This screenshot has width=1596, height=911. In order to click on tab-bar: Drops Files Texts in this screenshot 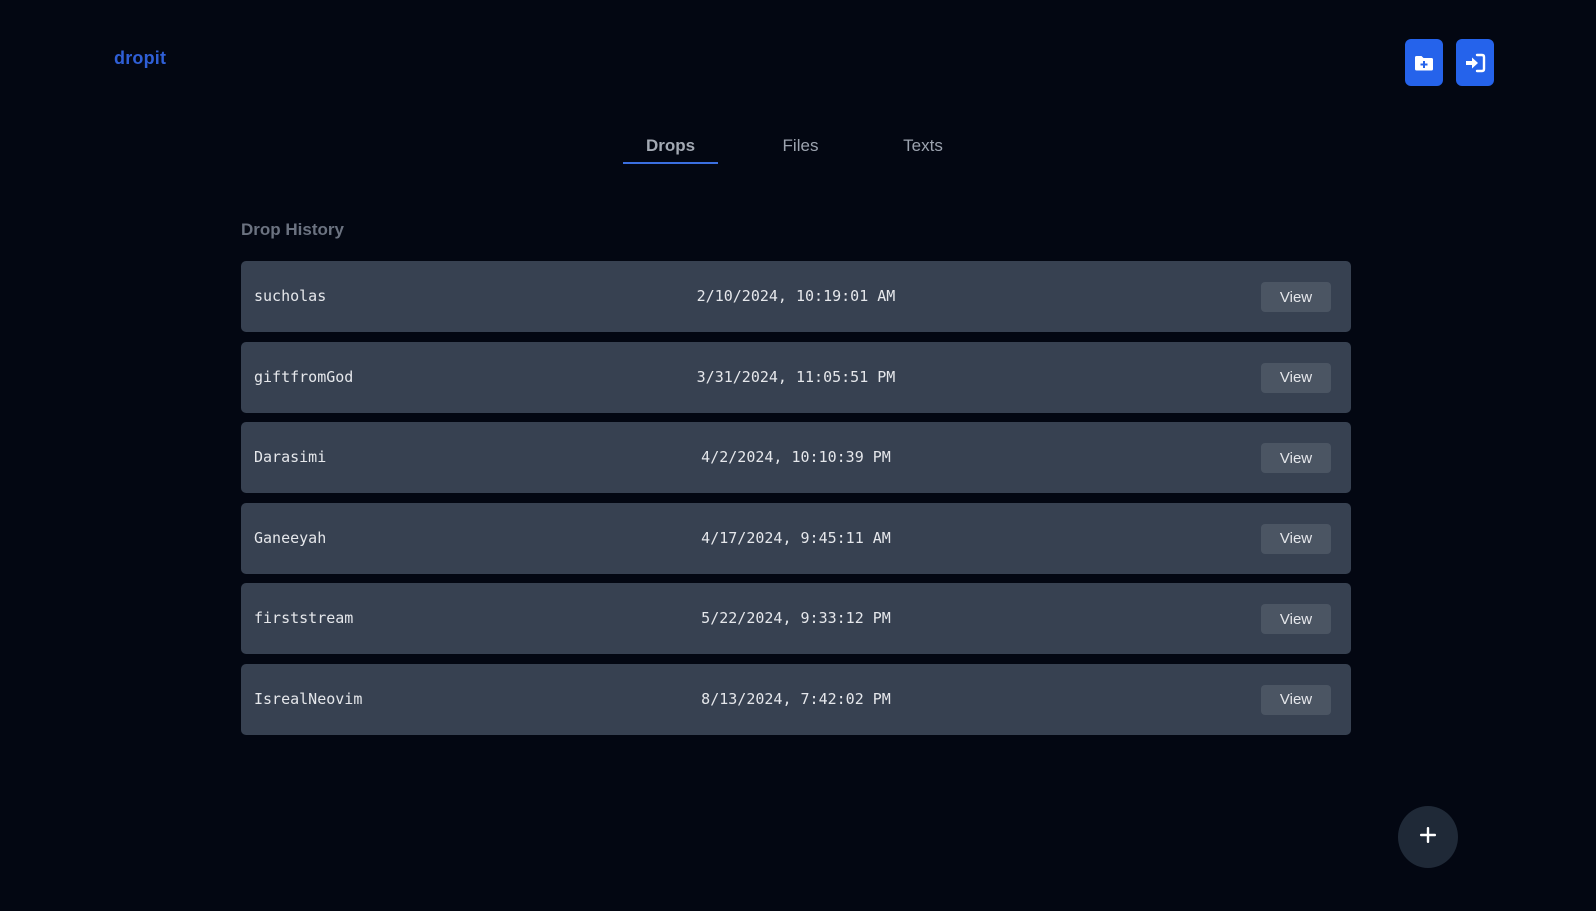, I will do `click(793, 150)`.